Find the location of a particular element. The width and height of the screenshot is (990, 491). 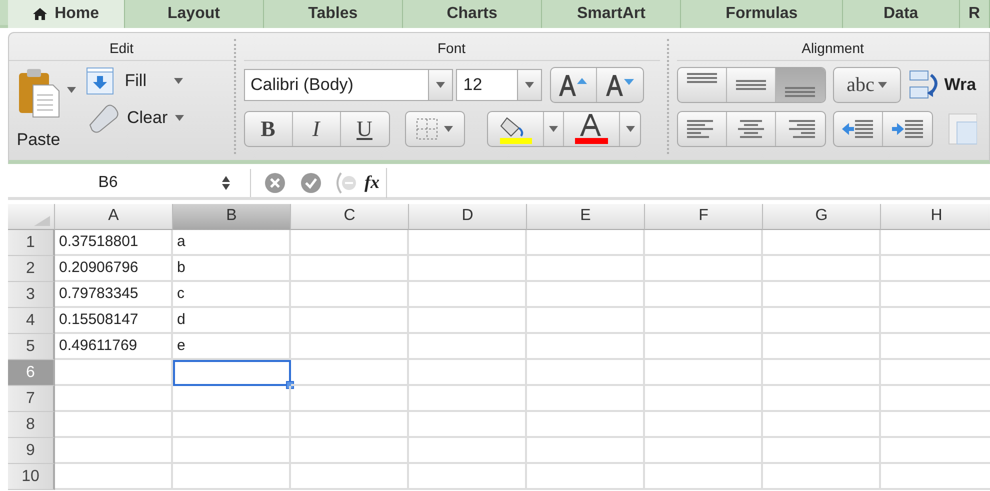

row-header: 7 is located at coordinates (31, 399).